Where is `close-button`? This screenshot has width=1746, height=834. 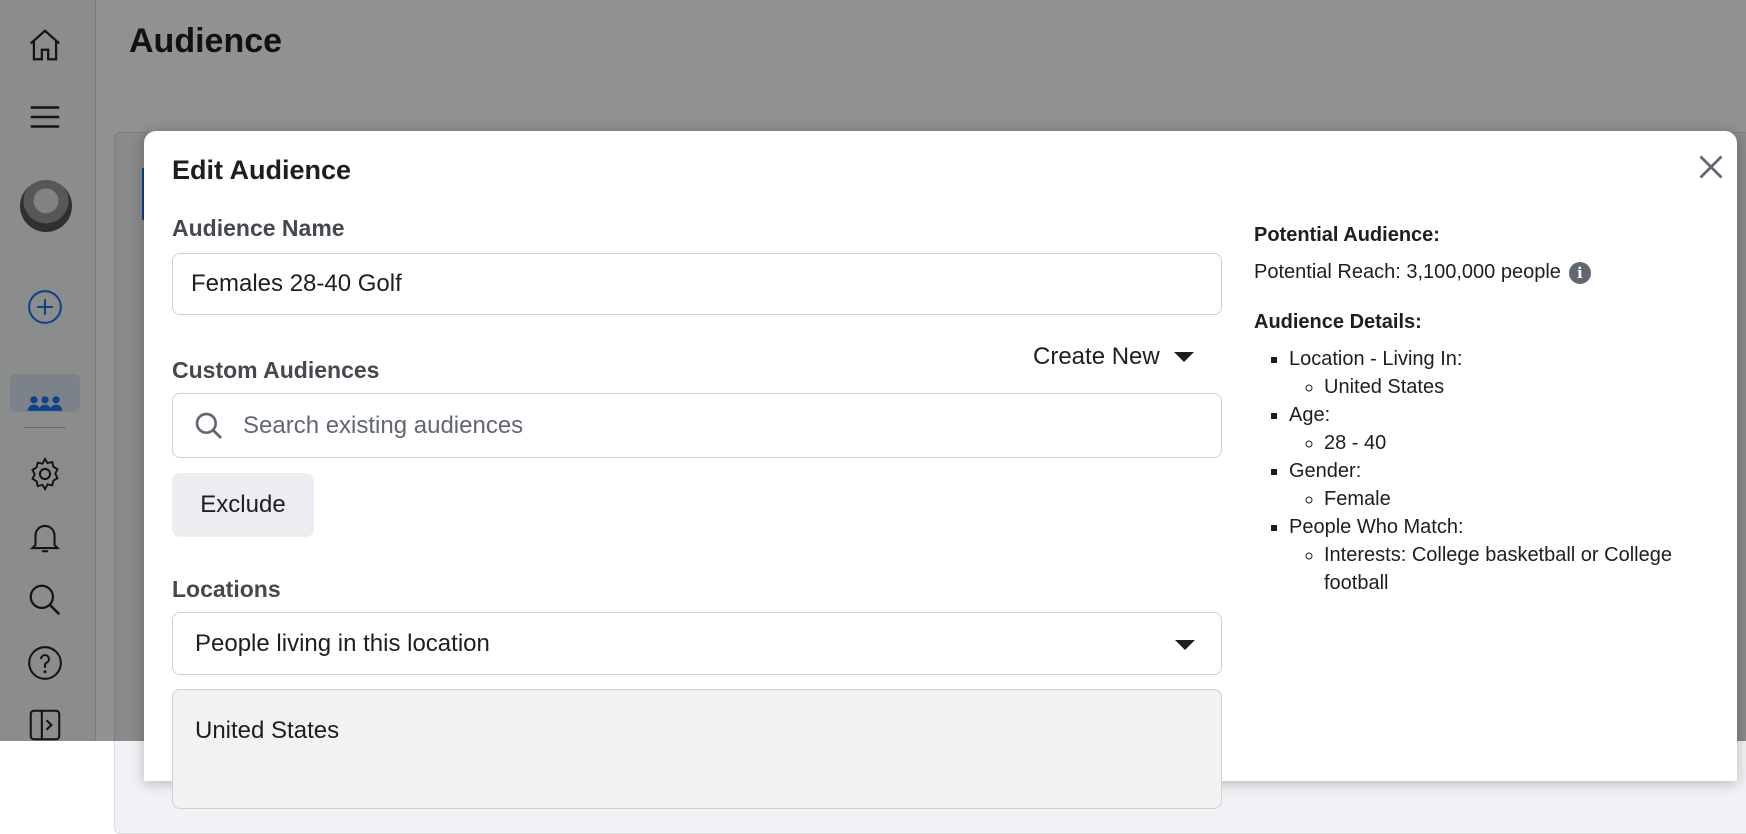 close-button is located at coordinates (1711, 167).